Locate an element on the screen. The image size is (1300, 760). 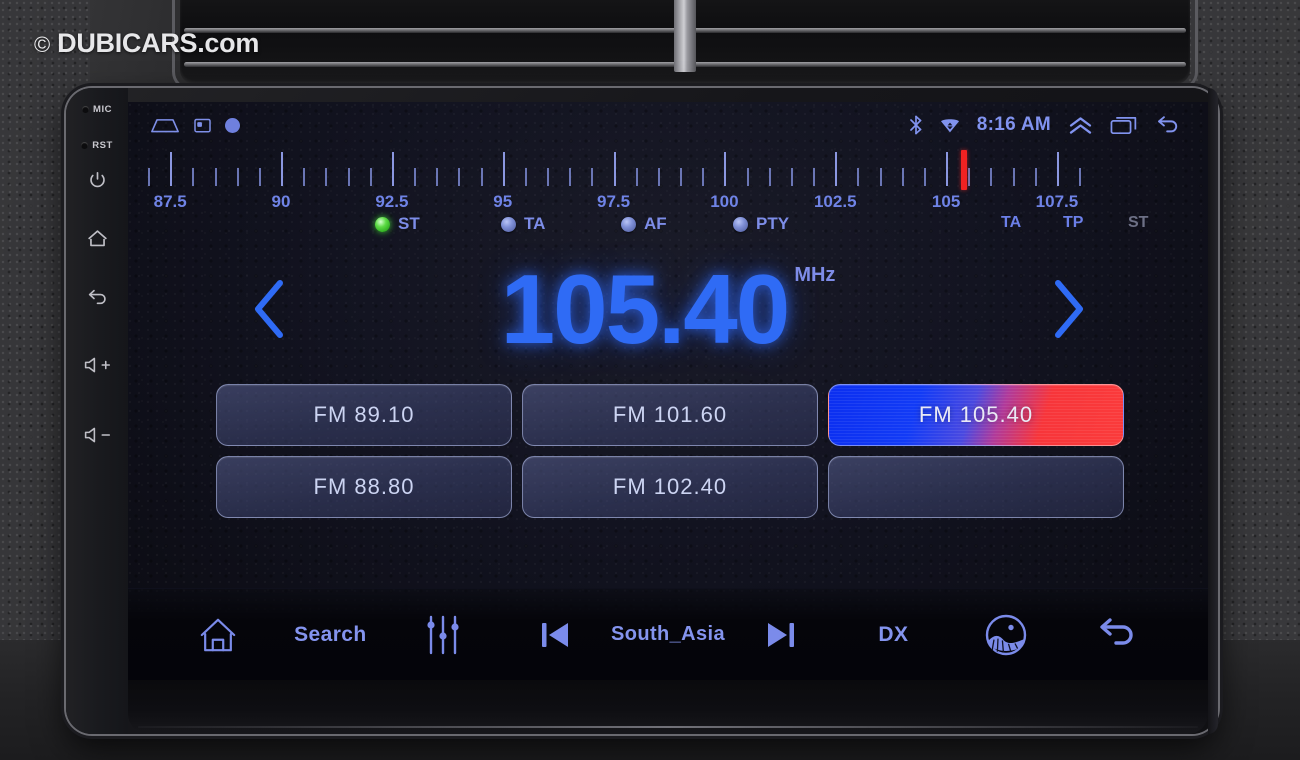
equalizer-icon is located at coordinates (443, 634).